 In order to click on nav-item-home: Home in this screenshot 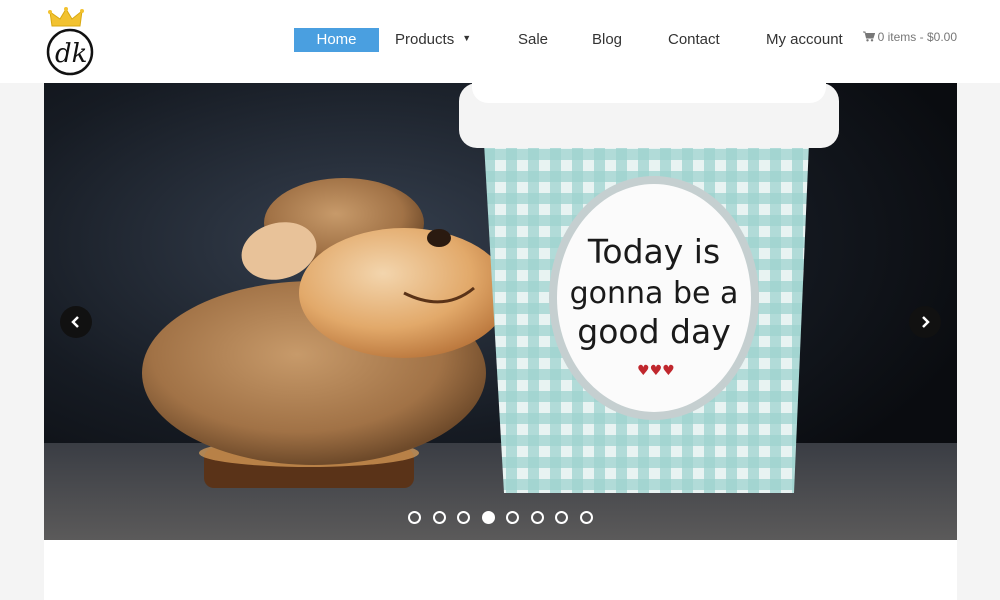, I will do `click(336, 40)`.